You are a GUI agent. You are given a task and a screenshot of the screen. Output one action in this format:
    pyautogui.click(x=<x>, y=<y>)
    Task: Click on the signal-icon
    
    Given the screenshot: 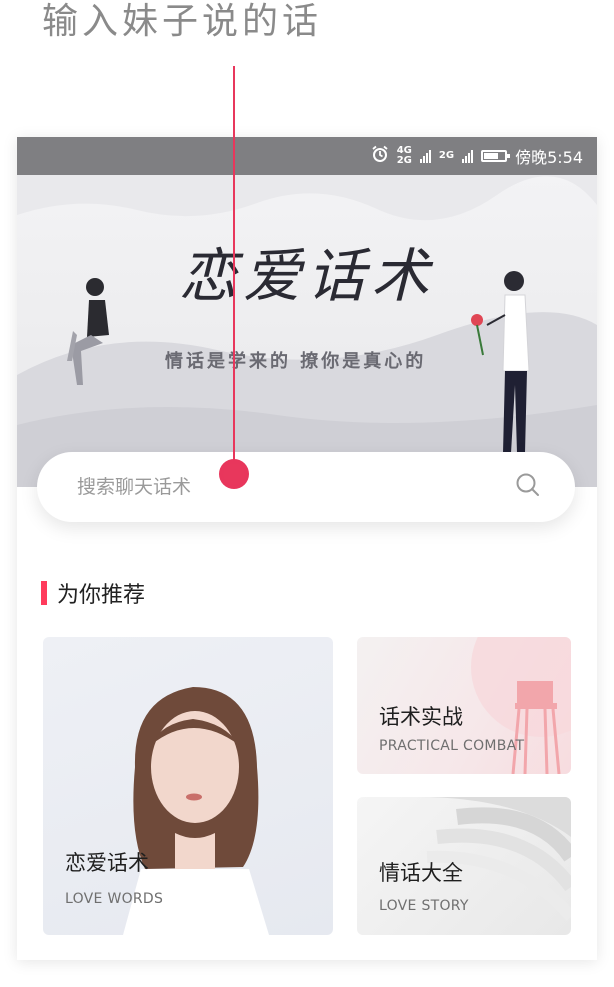 What is the action you would take?
    pyautogui.click(x=425, y=156)
    